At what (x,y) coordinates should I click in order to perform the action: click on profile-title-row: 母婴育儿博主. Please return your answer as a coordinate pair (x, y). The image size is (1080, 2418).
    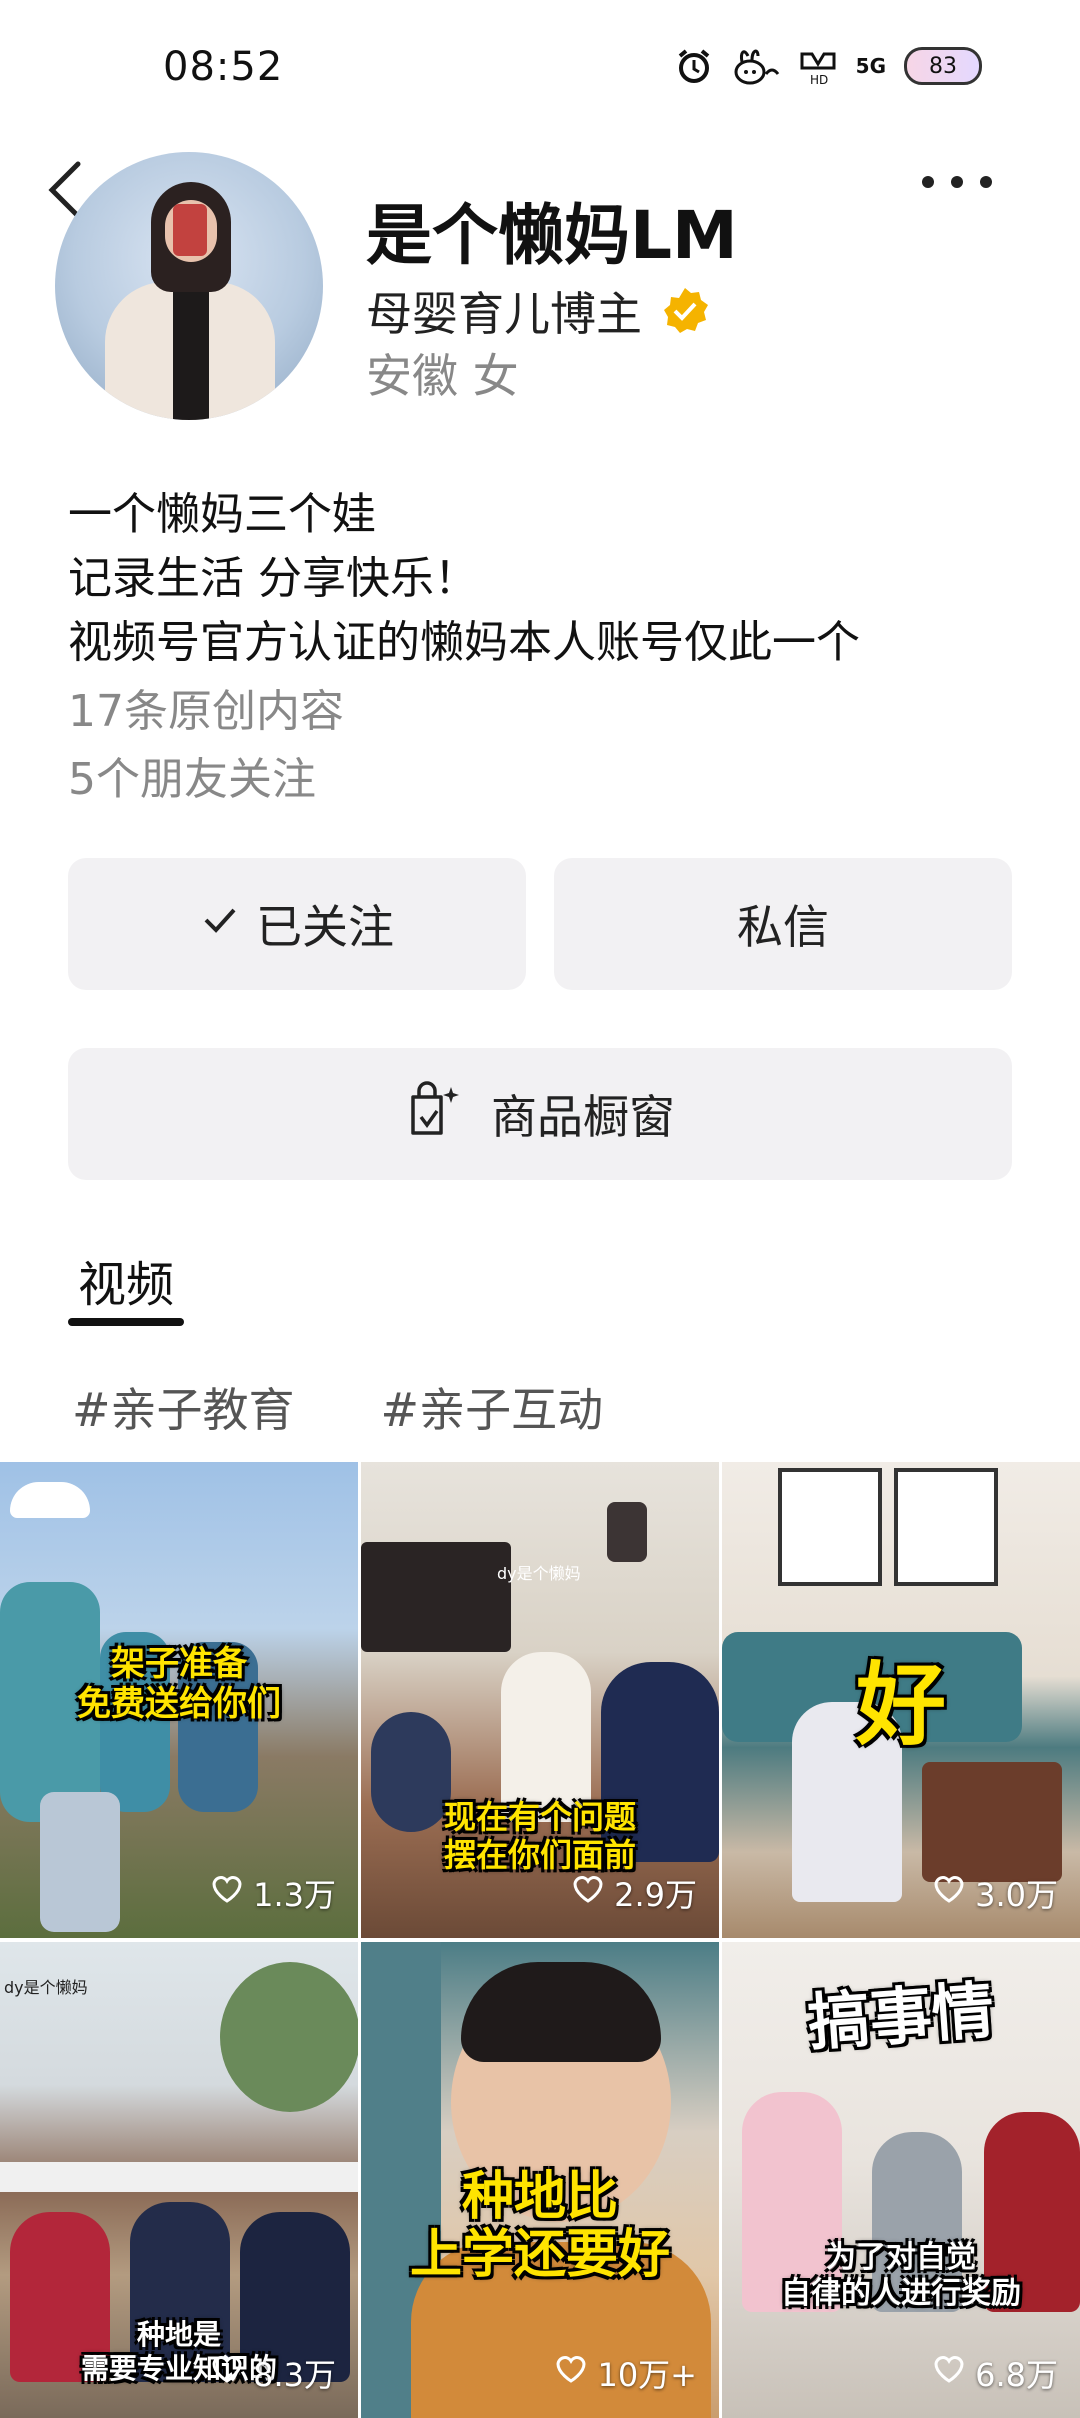
    Looking at the image, I should click on (538, 311).